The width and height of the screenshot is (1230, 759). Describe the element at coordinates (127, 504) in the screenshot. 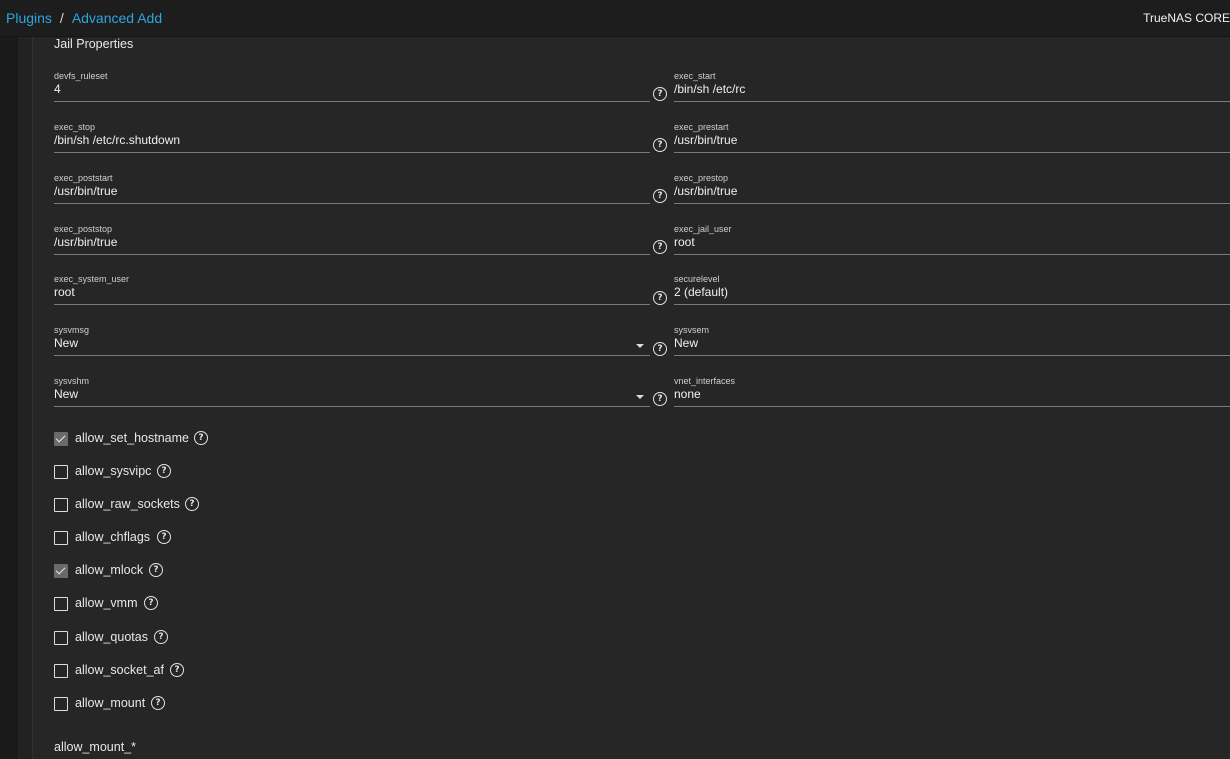

I see `checkbox-label: allow_raw_sockets` at that location.